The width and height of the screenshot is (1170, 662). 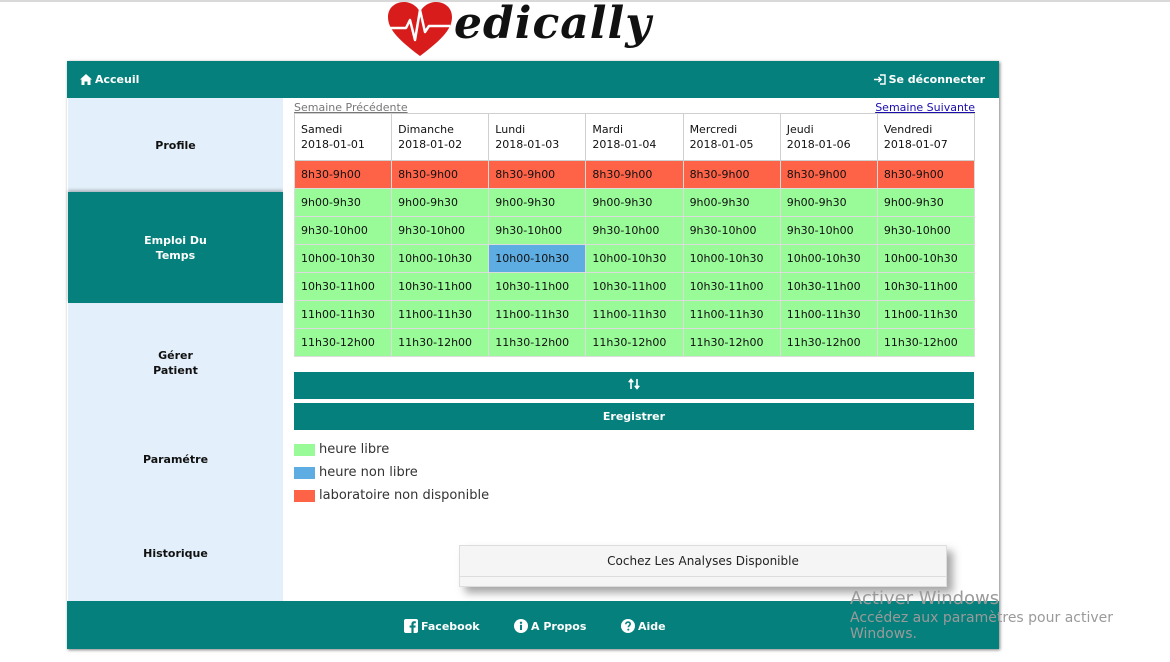 I want to click on sort-toggle-button, so click(x=634, y=385).